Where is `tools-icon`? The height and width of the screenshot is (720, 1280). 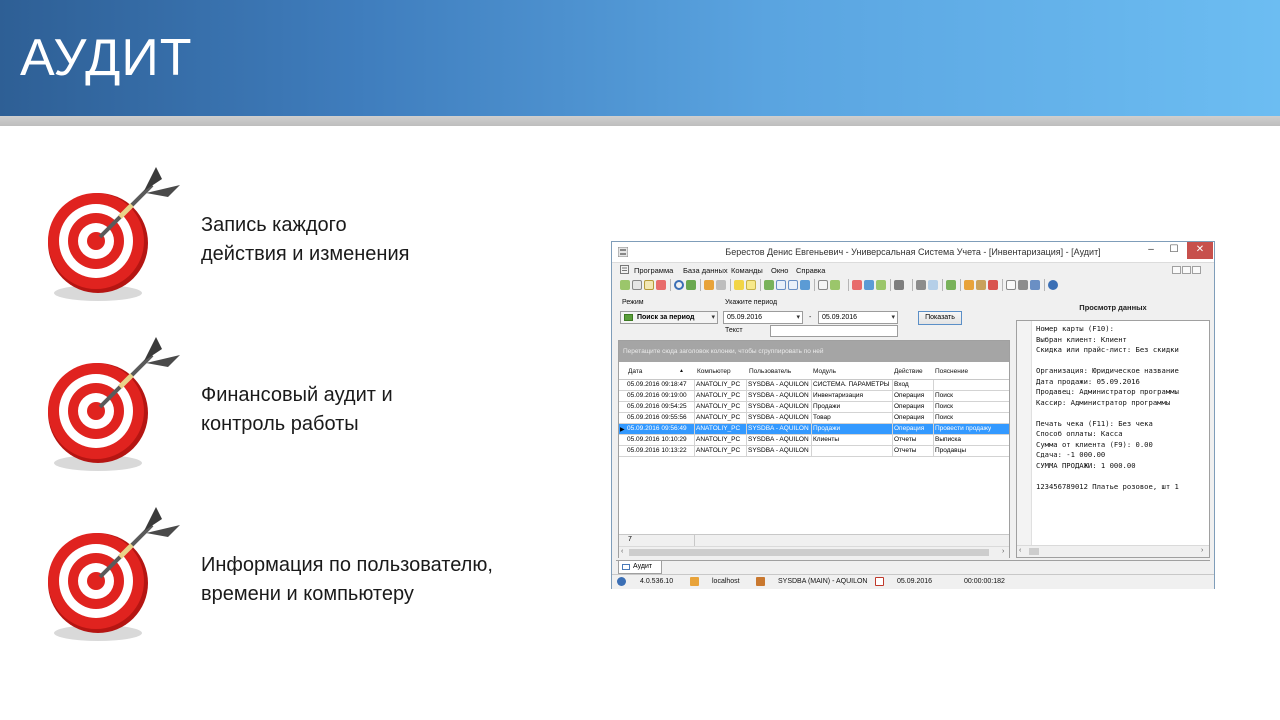
tools-icon is located at coordinates (921, 285).